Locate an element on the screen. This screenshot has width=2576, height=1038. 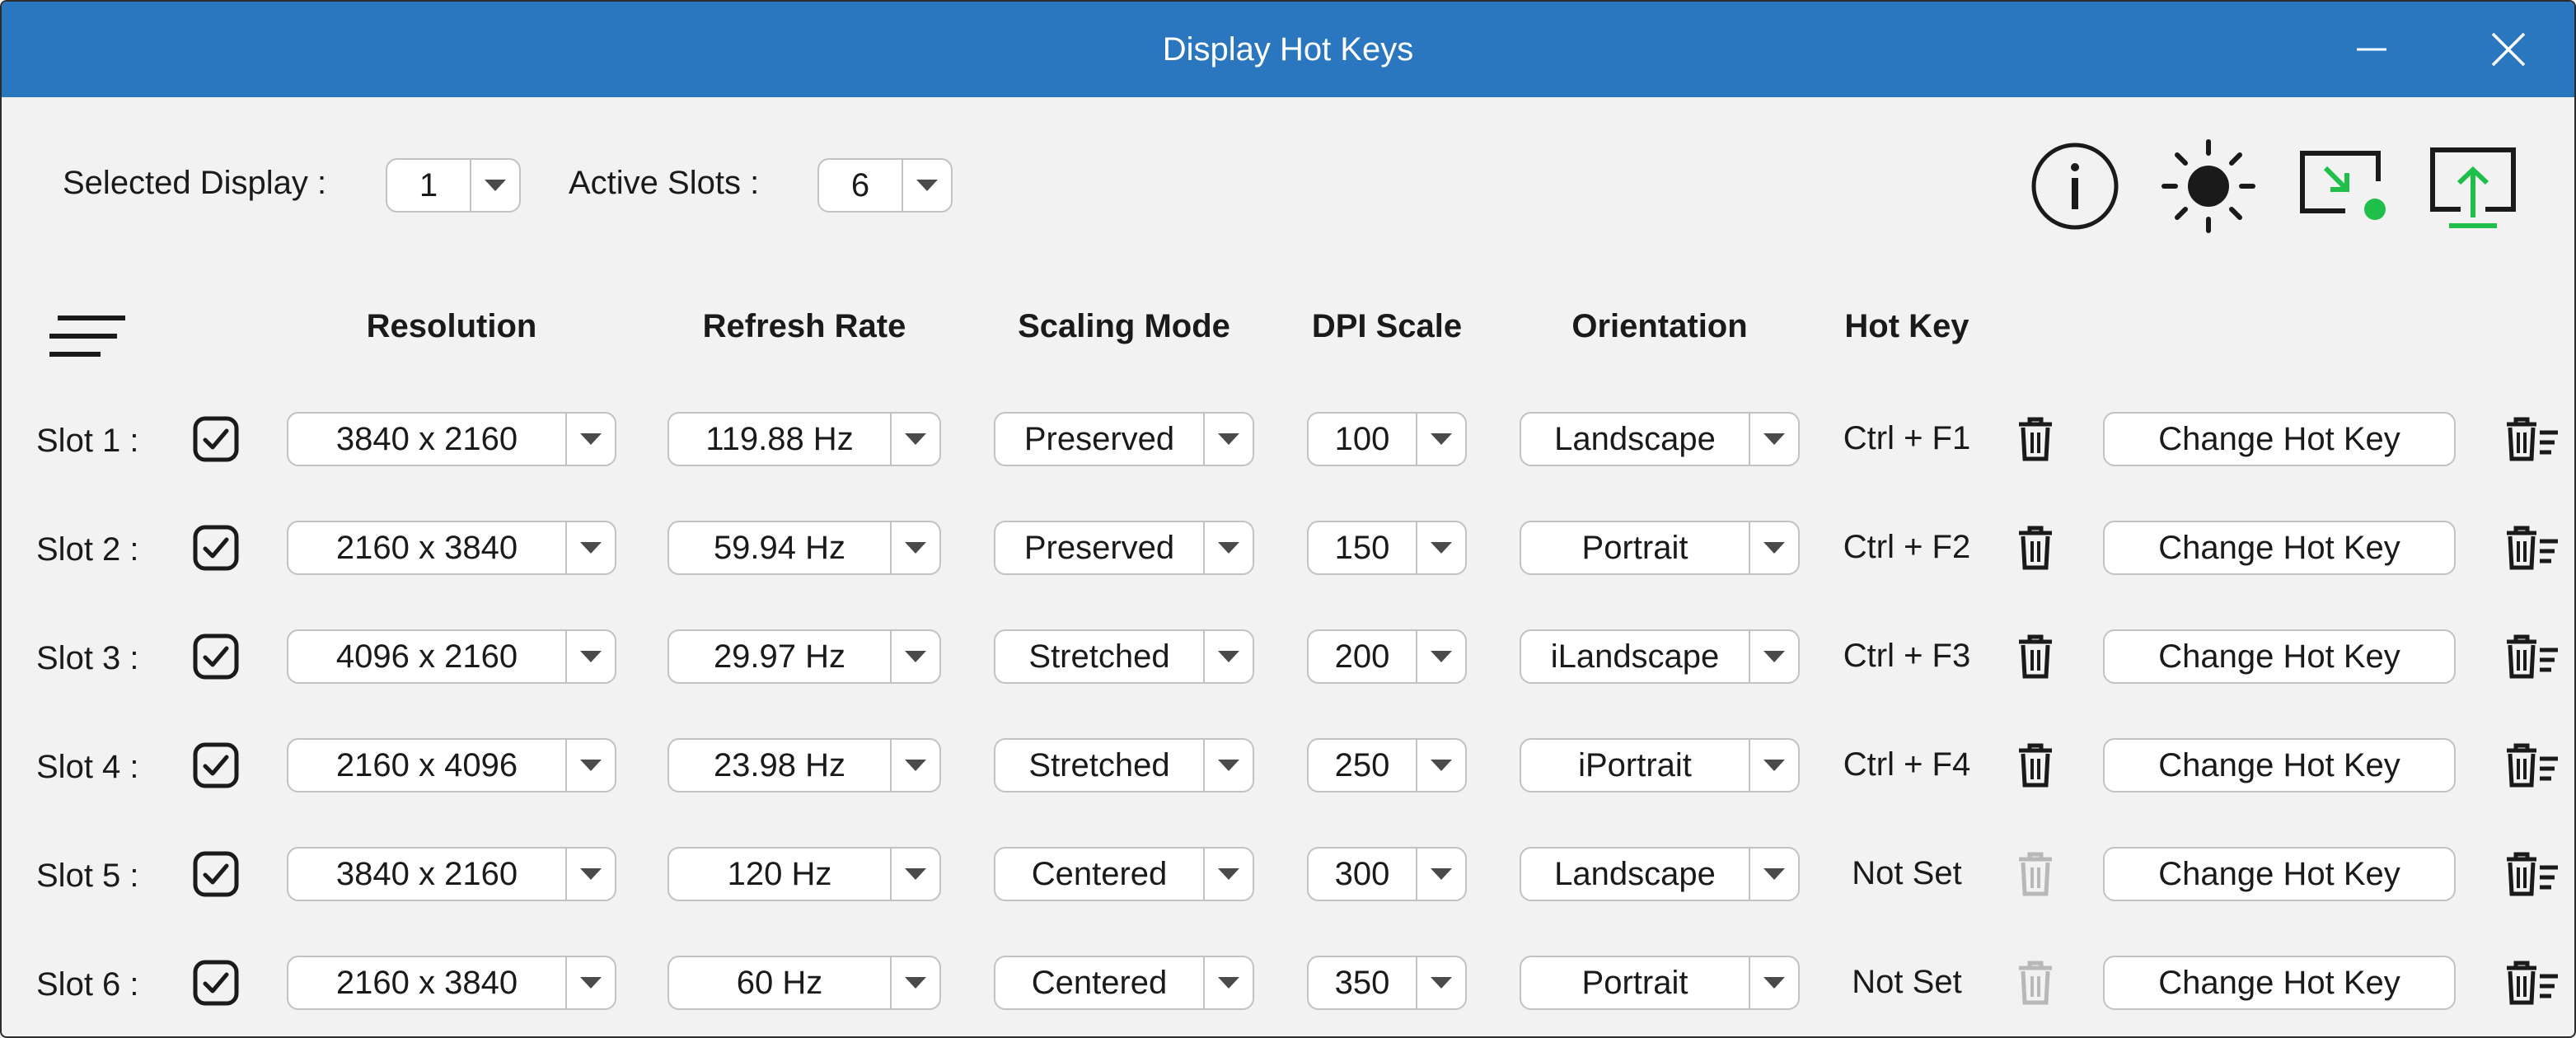
display-export-icon is located at coordinates (2473, 188).